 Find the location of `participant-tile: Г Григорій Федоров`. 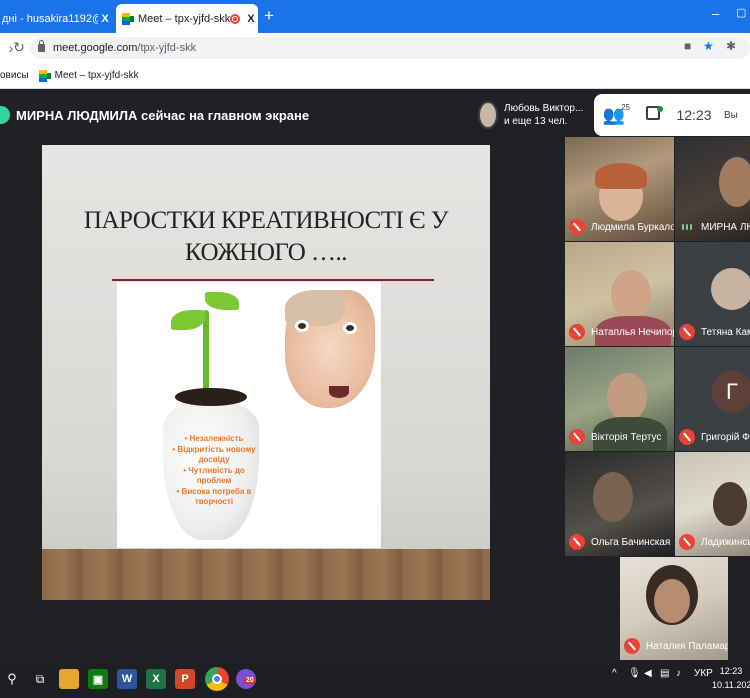

participant-tile: Г Григорій Федоров is located at coordinates (712, 399).